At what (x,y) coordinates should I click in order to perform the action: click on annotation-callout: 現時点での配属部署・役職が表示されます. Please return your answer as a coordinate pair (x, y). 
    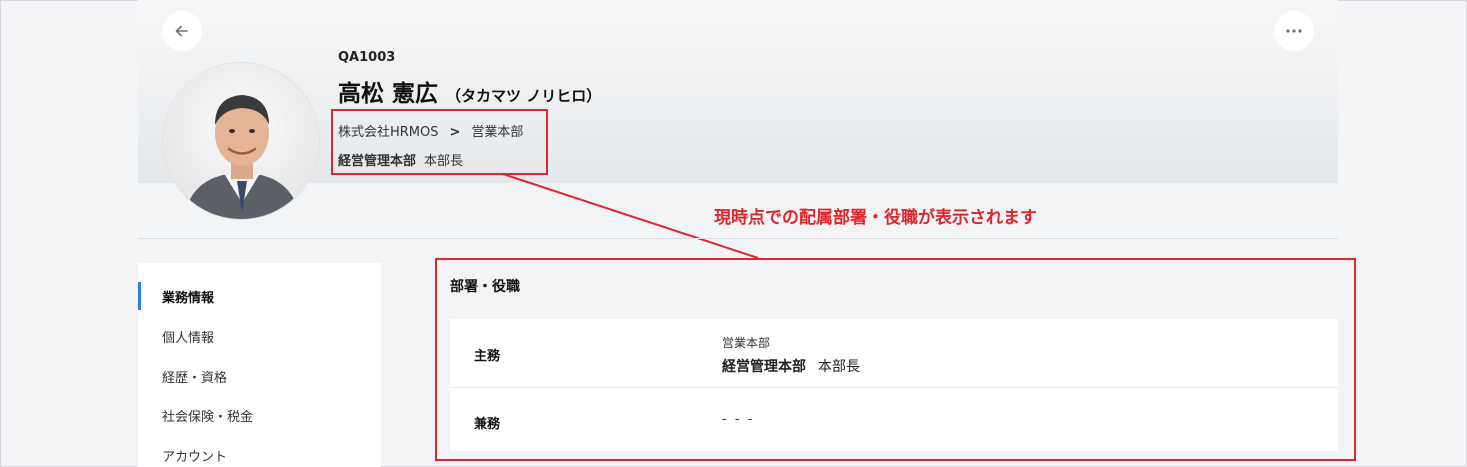
    Looking at the image, I should click on (875, 218).